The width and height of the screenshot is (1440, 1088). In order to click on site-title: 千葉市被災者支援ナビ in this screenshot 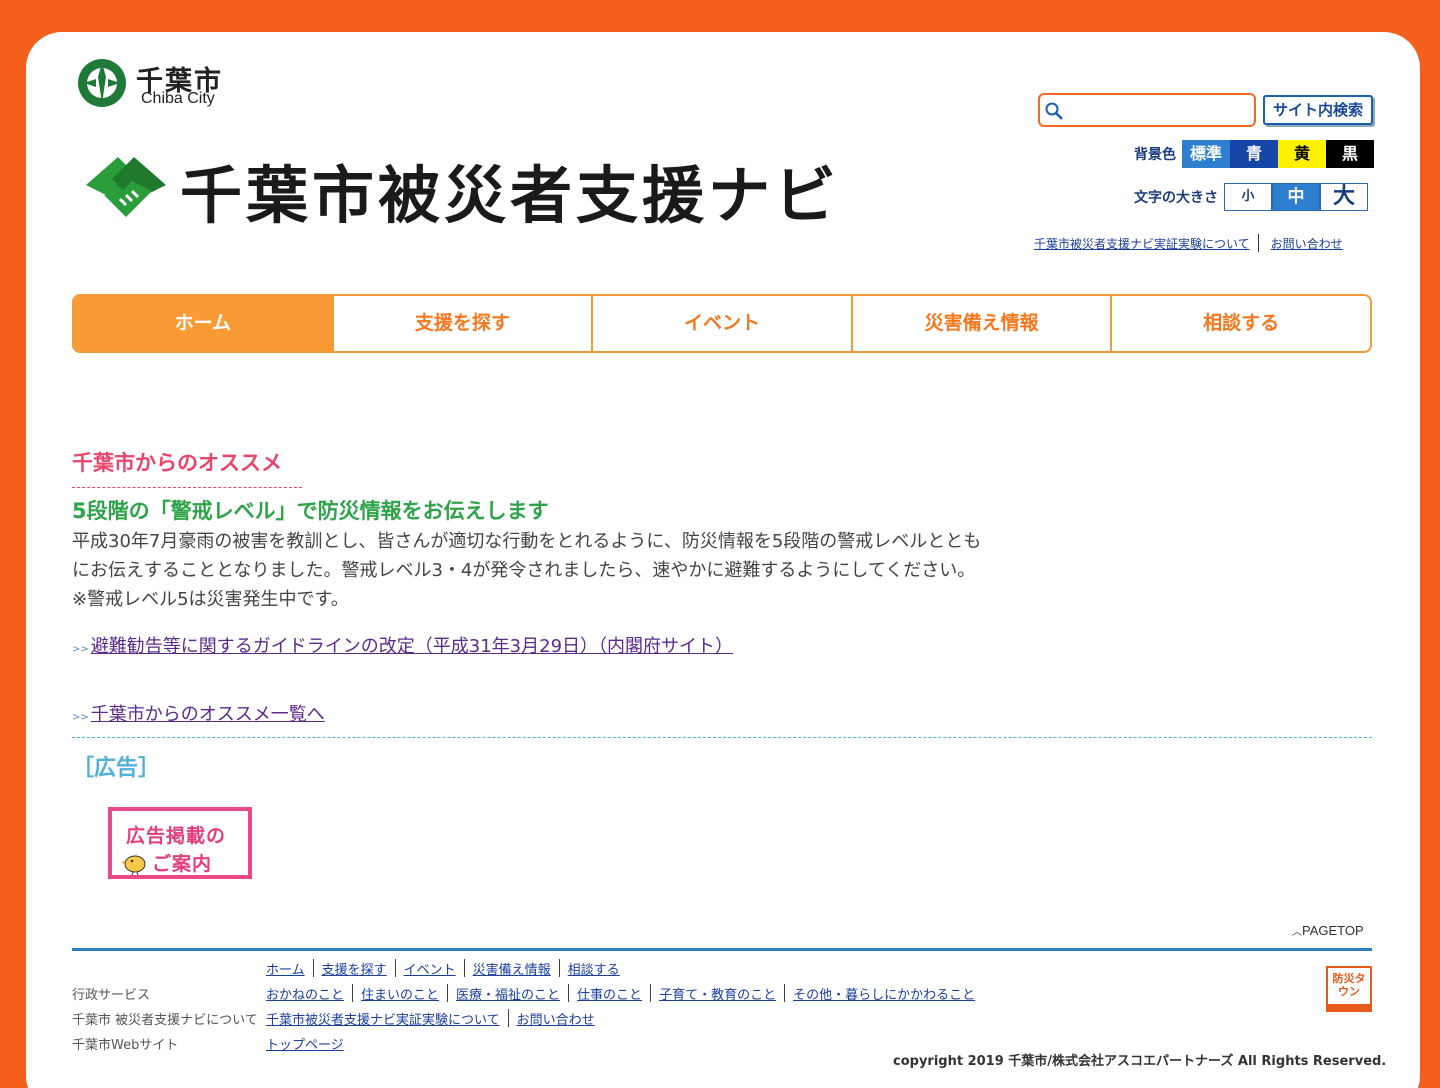, I will do `click(461, 191)`.